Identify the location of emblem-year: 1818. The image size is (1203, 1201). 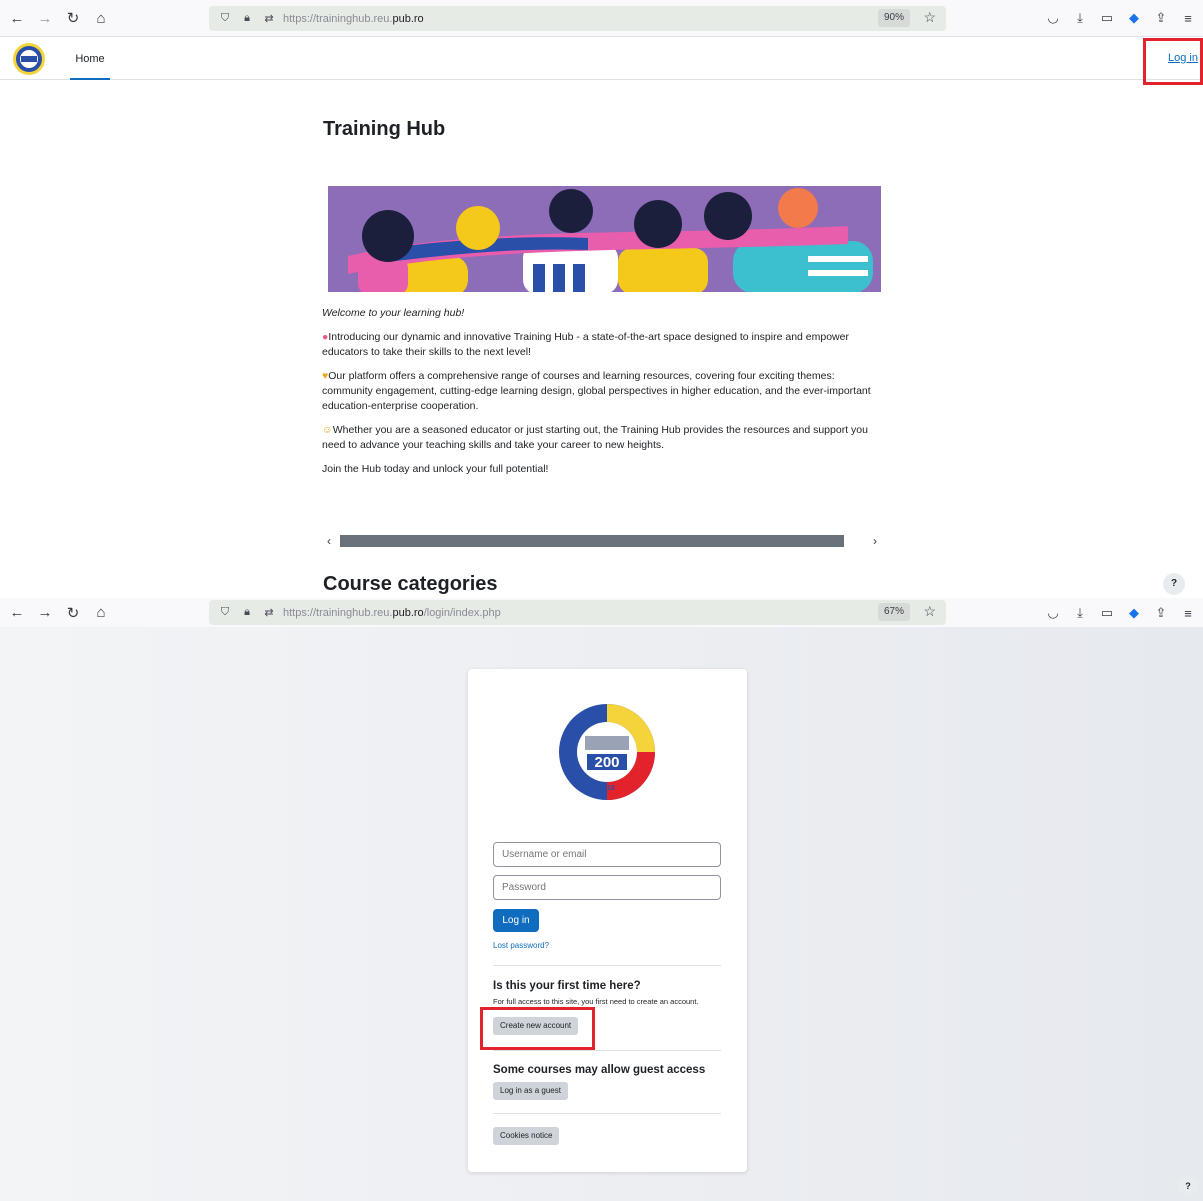
(607, 788).